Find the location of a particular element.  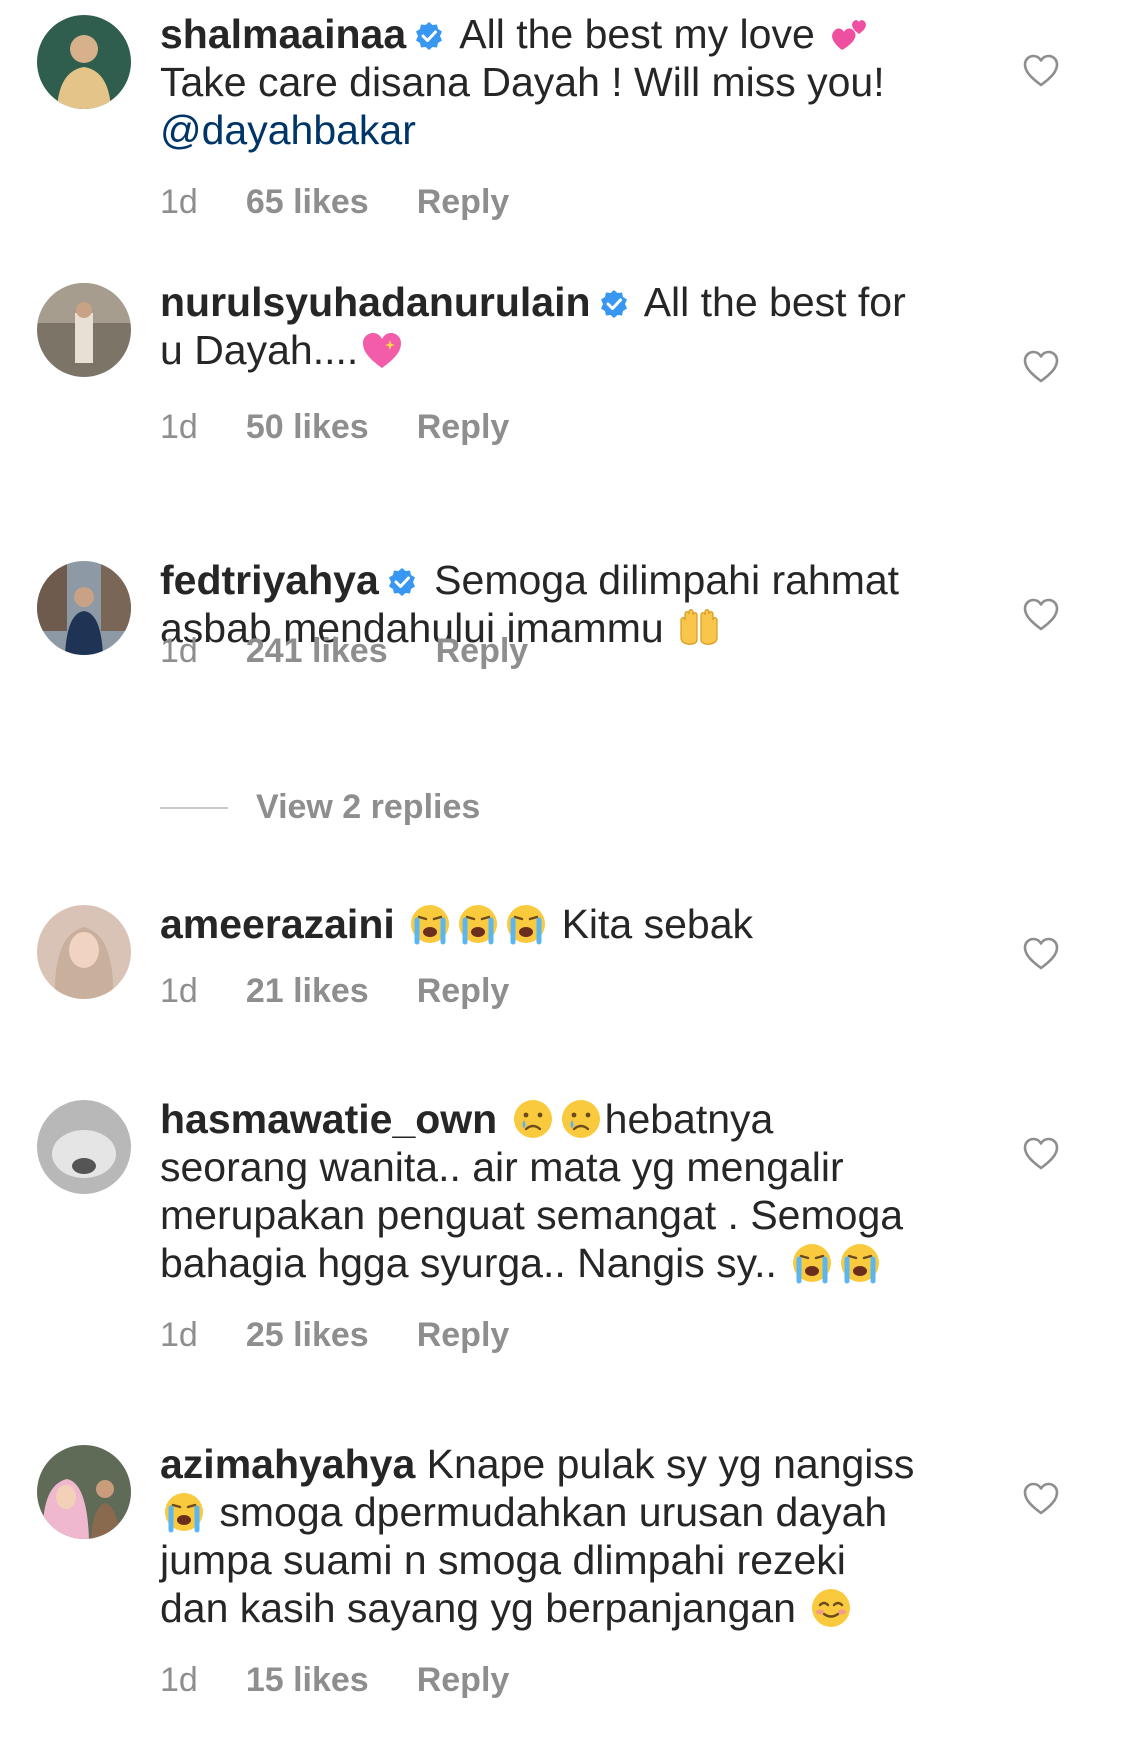

comment-content: smoga dpermudahkan urusan dayah is located at coordinates (553, 1512).